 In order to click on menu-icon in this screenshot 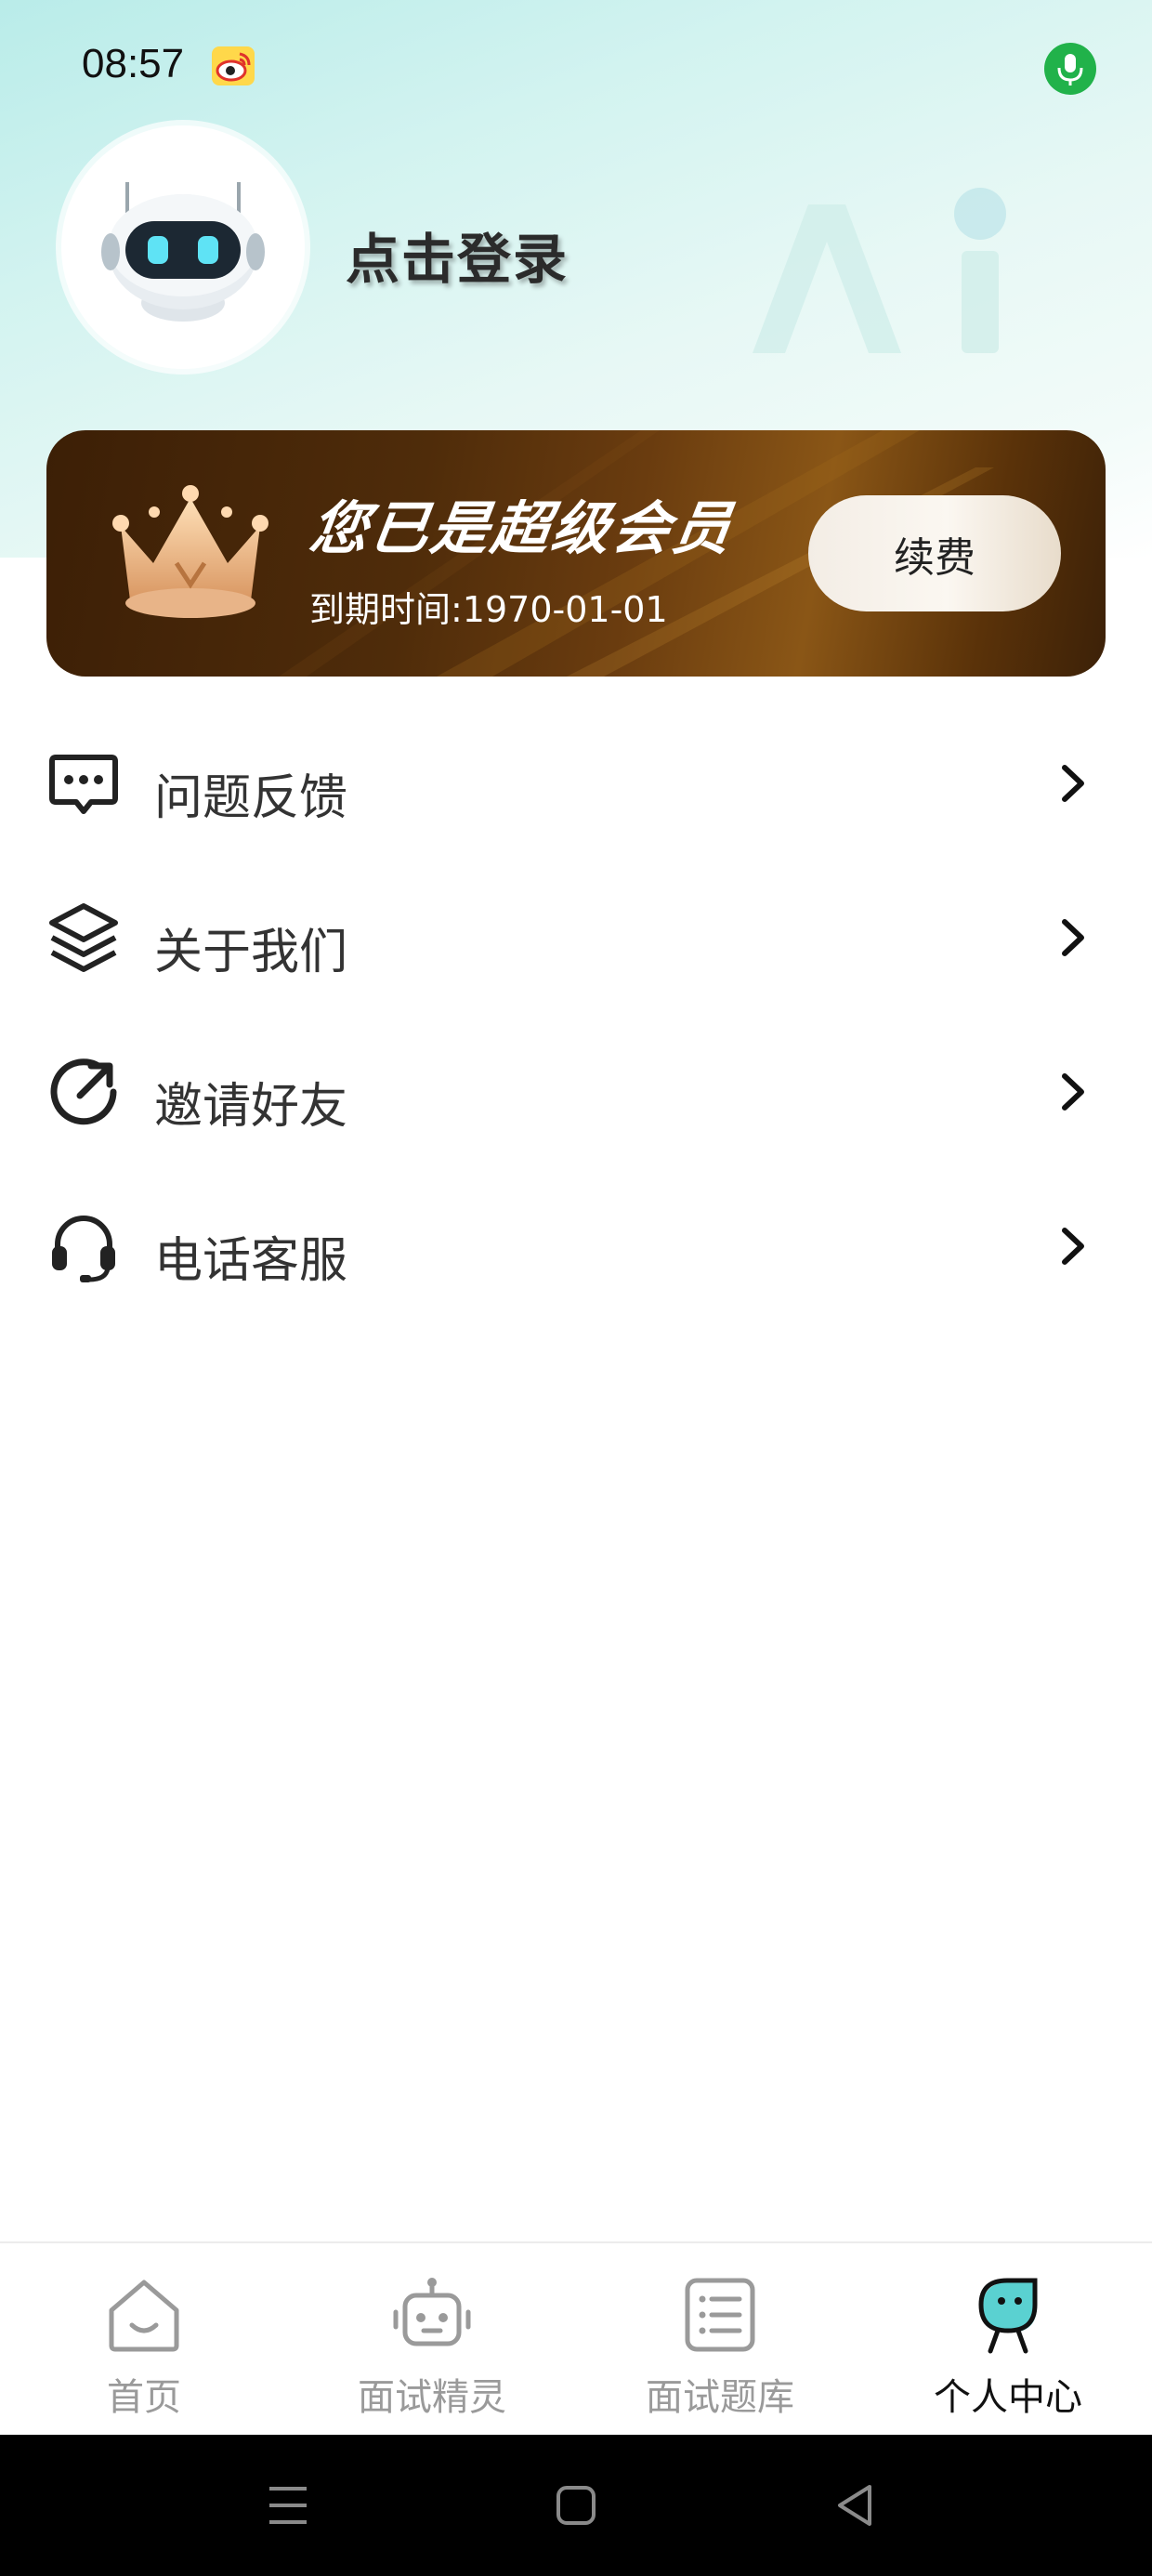, I will do `click(288, 2505)`.